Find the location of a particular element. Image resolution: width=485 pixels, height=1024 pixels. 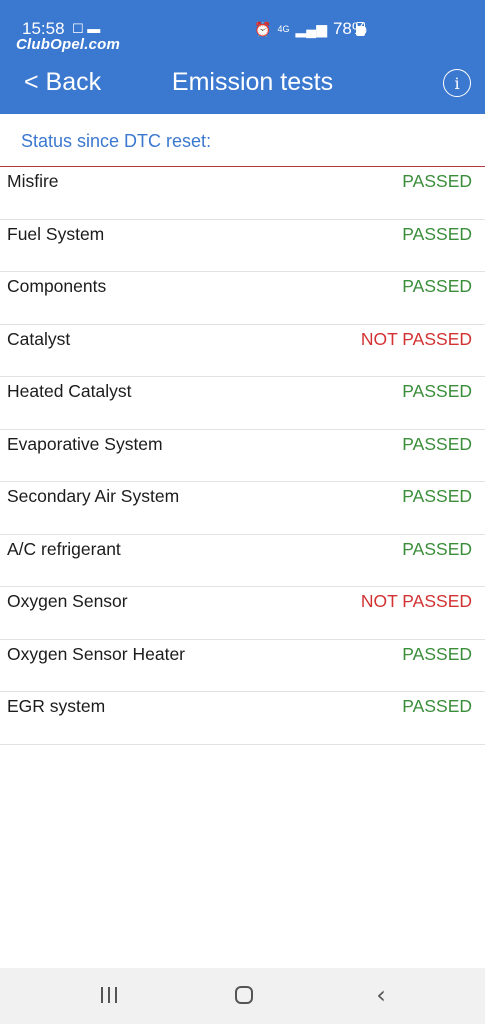

home-icon is located at coordinates (244, 995).